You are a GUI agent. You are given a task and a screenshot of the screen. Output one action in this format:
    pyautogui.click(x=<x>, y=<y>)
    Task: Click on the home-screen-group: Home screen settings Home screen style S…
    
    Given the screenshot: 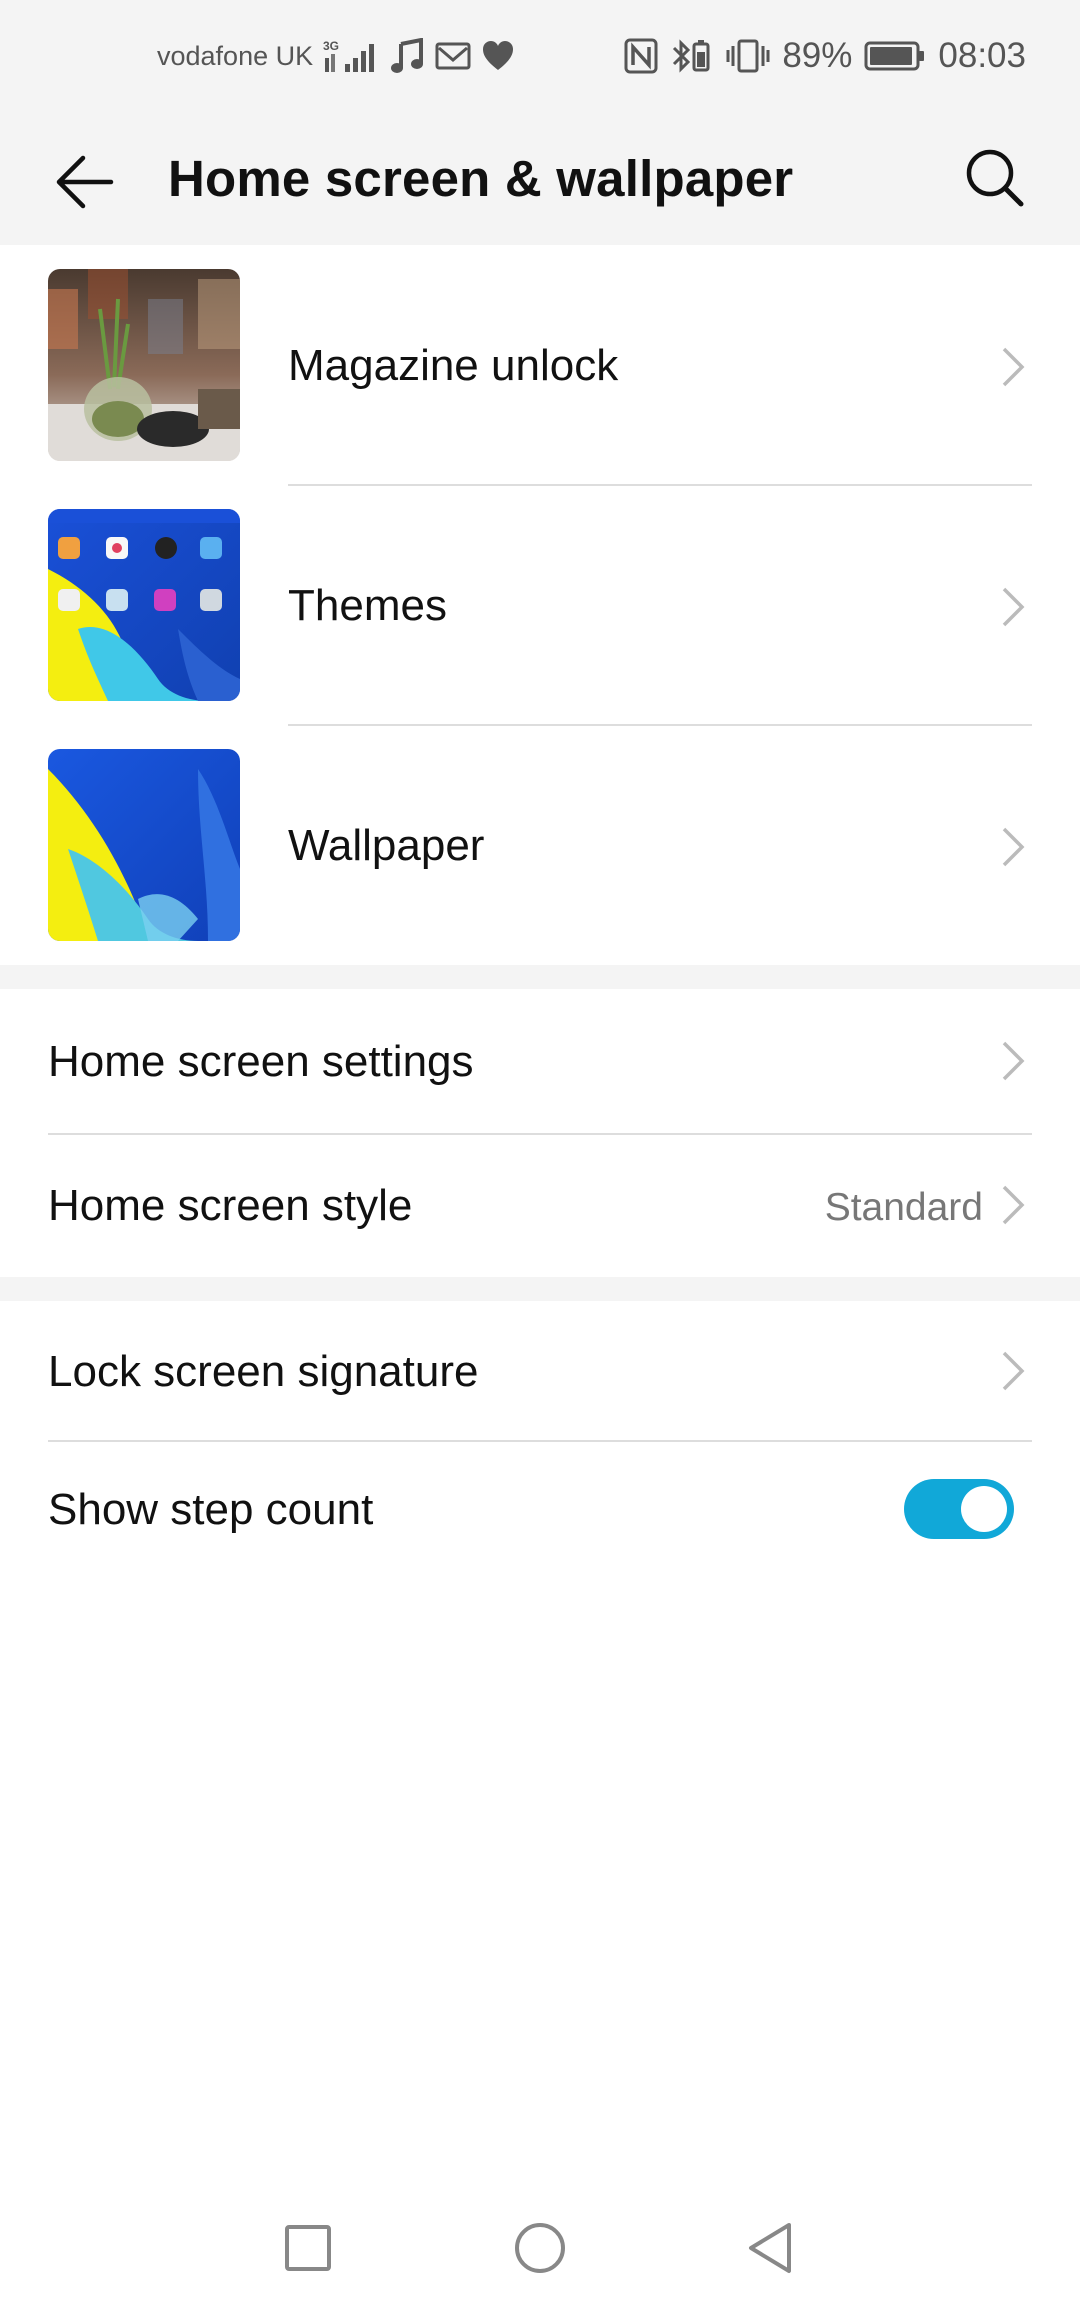 What is the action you would take?
    pyautogui.click(x=540, y=1133)
    